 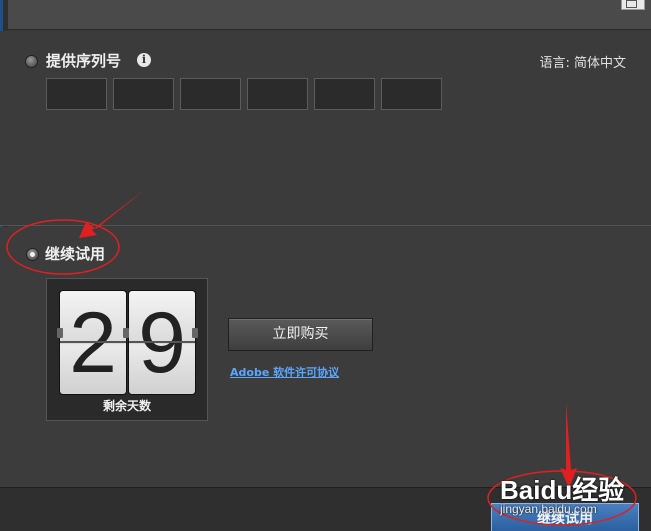 I want to click on trial-radio, so click(x=32, y=254).